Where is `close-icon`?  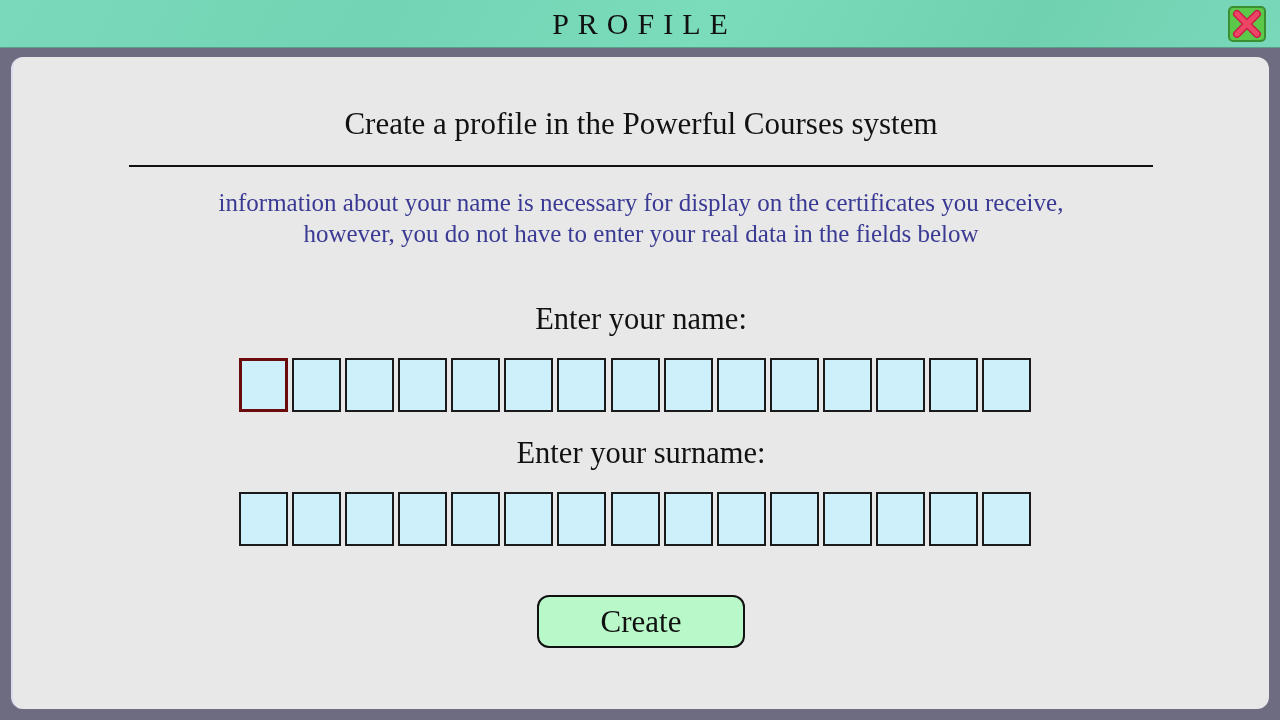
close-icon is located at coordinates (1247, 23).